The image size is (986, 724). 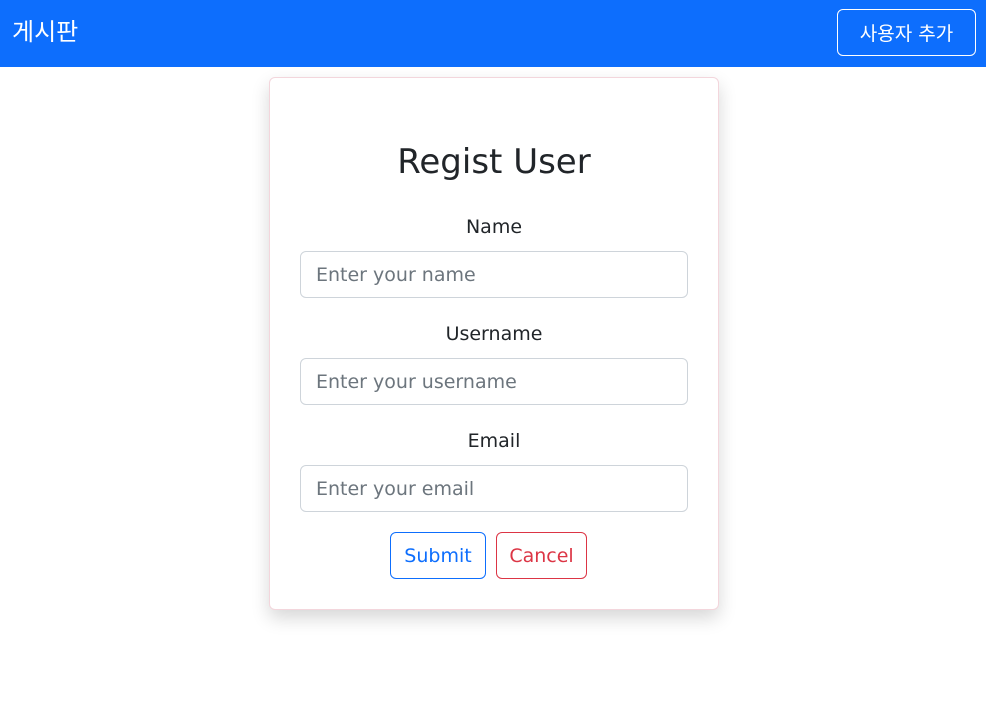 What do you see at coordinates (906, 32) in the screenshot?
I see `add-user-button: 사용자 추가` at bounding box center [906, 32].